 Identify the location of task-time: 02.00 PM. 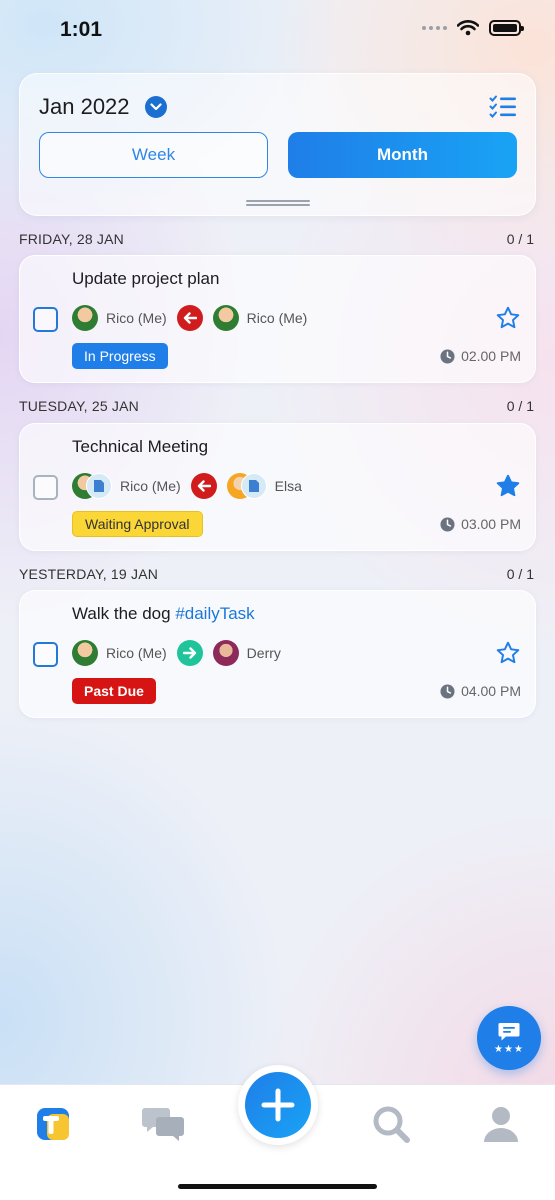
(480, 356).